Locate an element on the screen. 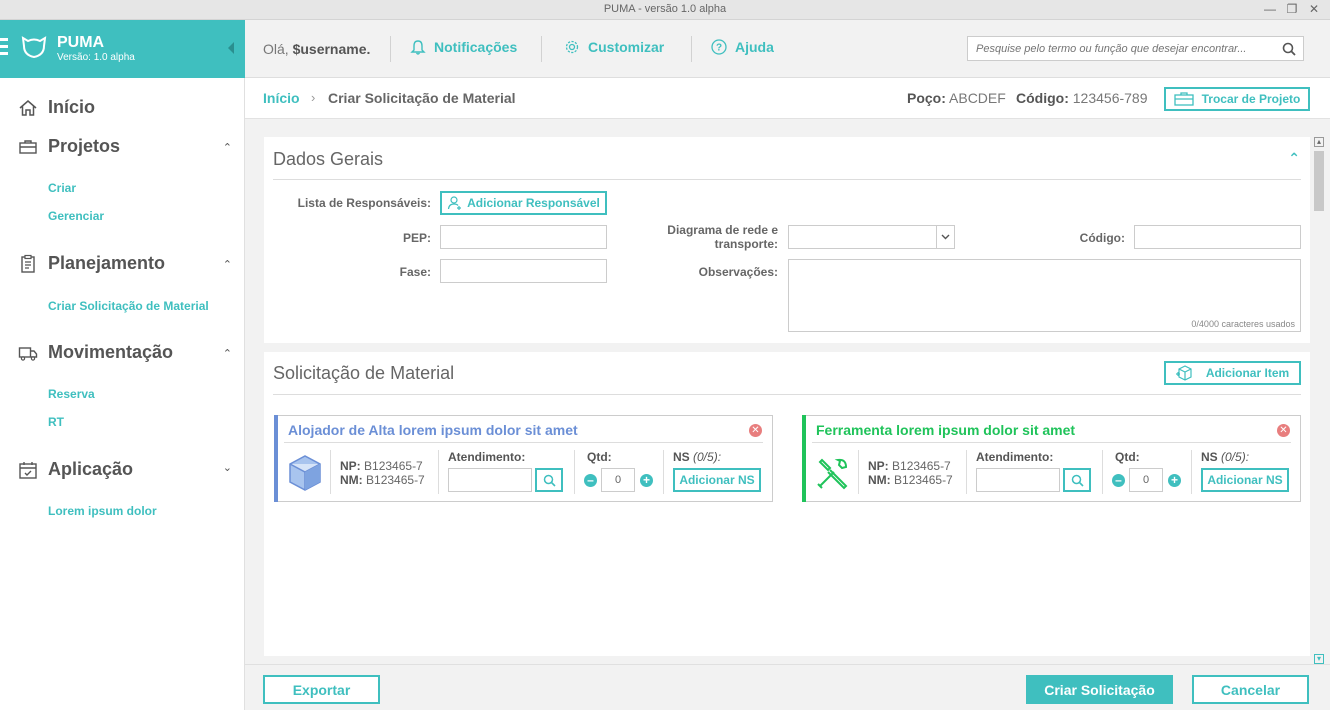 This screenshot has width=1330, height=710. box-icon is located at coordinates (305, 473).